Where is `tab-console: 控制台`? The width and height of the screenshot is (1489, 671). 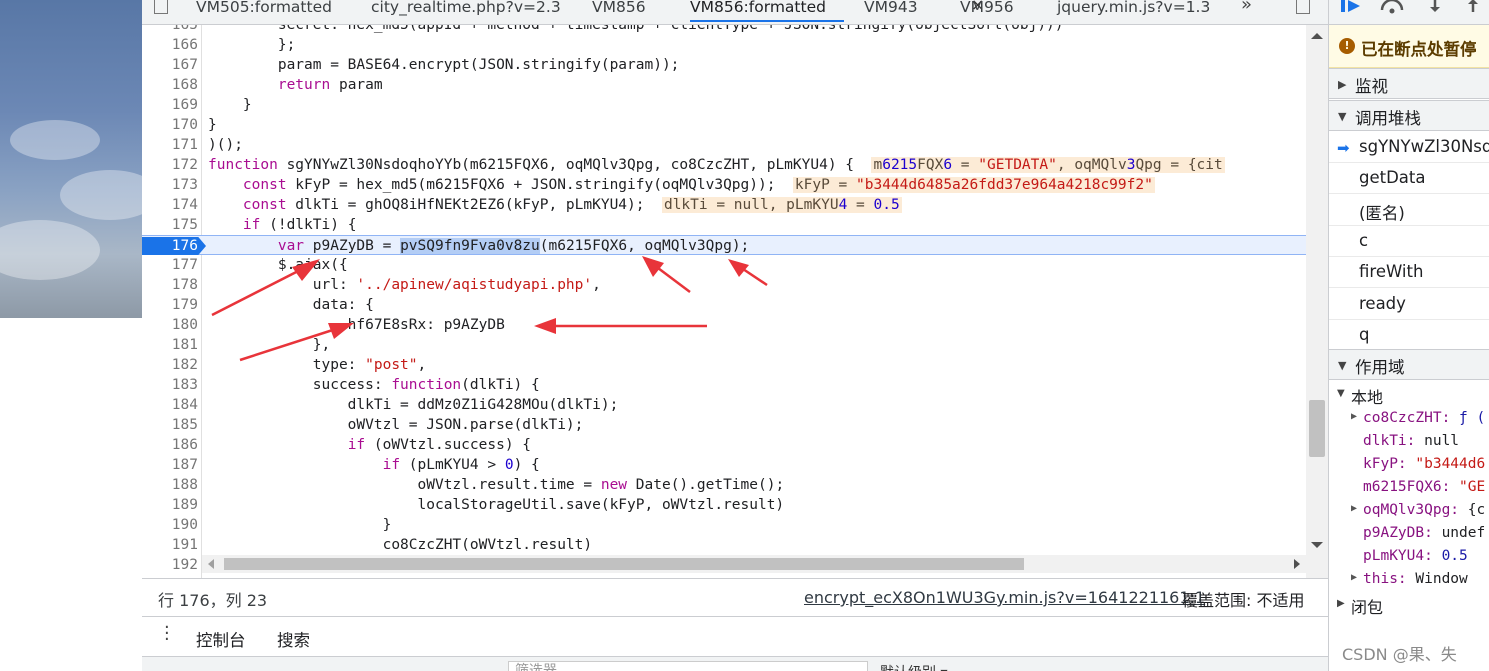 tab-console: 控制台 is located at coordinates (220, 643).